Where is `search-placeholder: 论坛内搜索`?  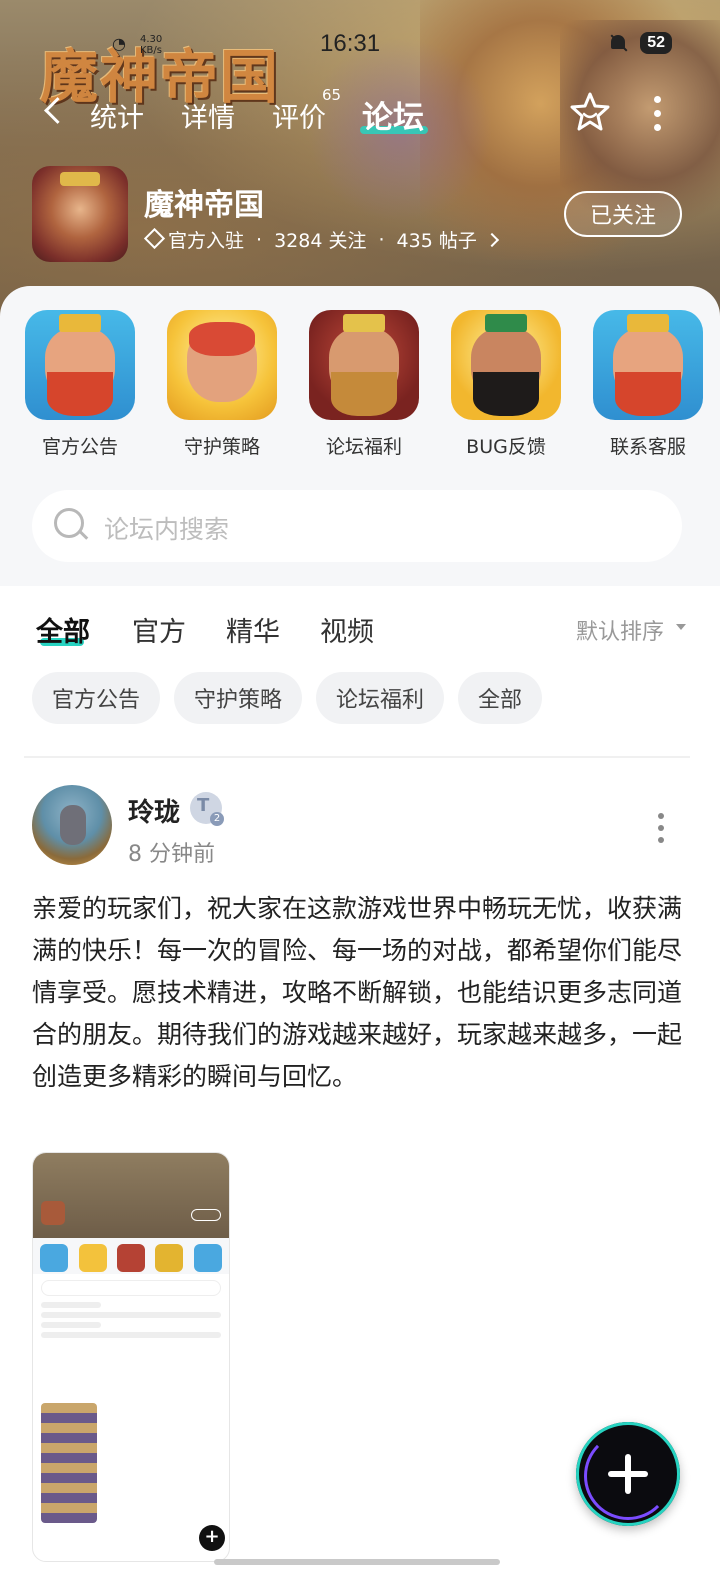 search-placeholder: 论坛内搜索 is located at coordinates (167, 529).